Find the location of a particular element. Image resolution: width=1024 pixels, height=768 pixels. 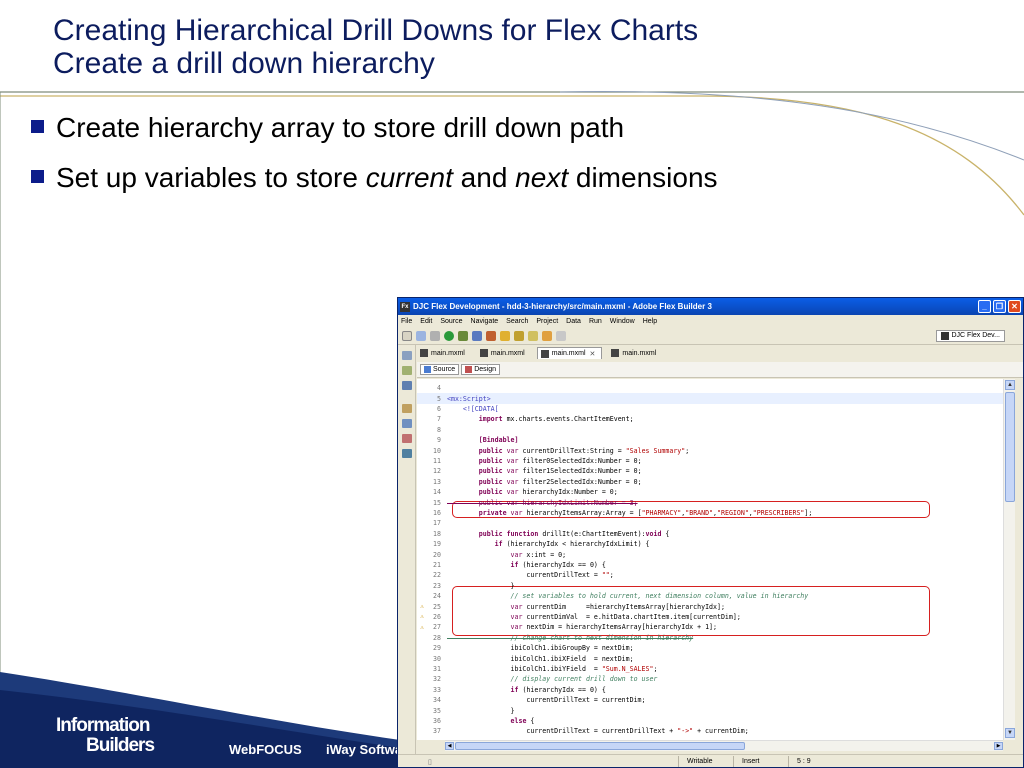

line-number: 28 is located at coordinates (437, 637).